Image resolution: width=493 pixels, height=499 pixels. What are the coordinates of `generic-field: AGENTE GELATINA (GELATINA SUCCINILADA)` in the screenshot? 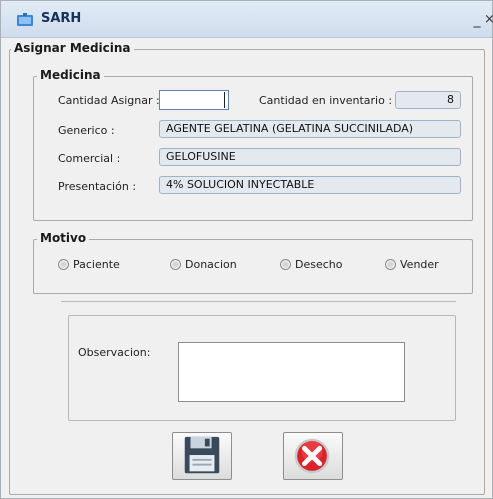 It's located at (310, 129).